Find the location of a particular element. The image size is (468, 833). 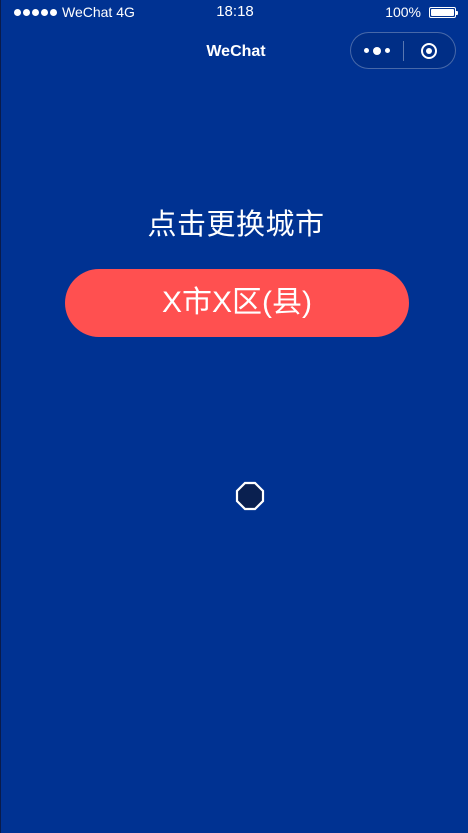

target-close-icon is located at coordinates (429, 50).